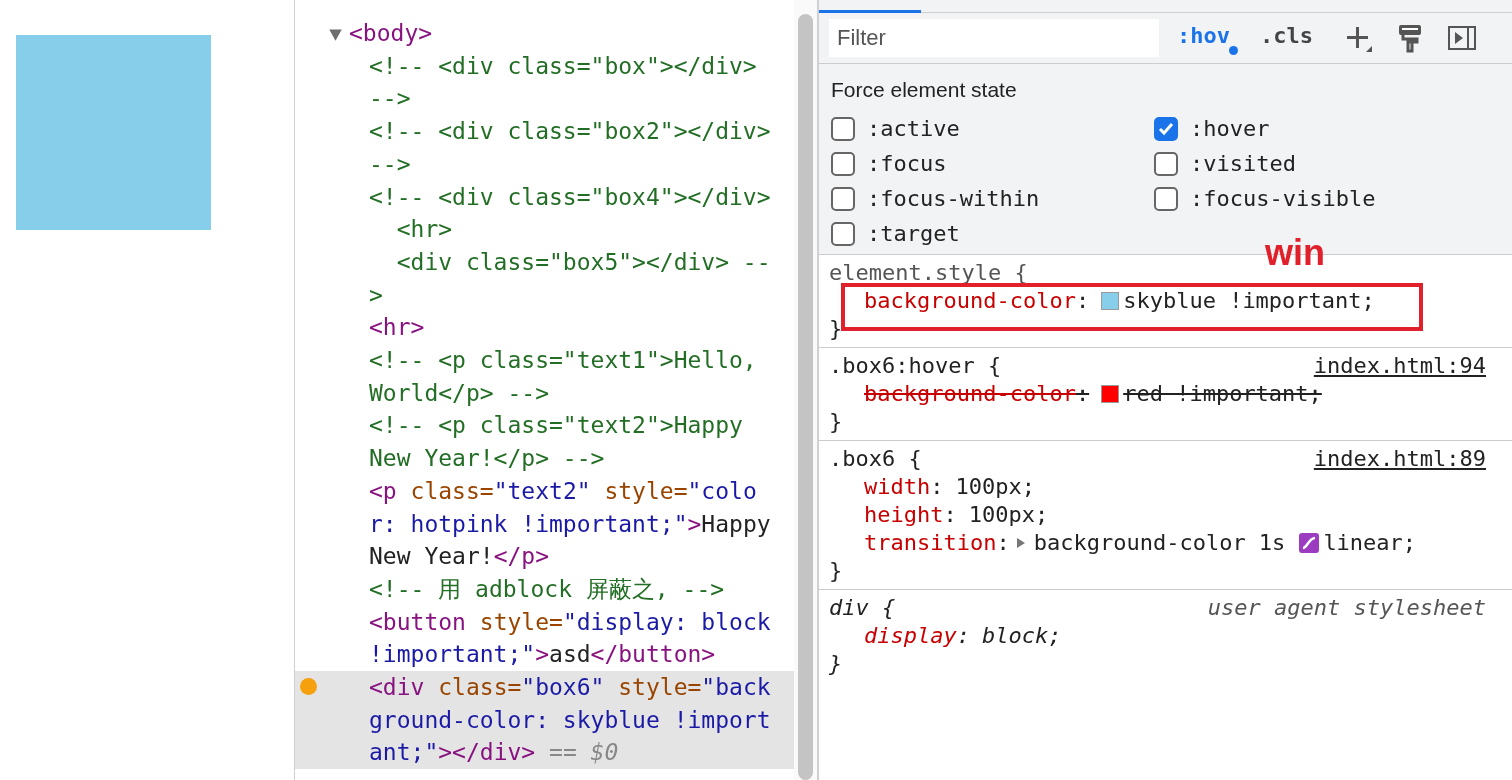  Describe the element at coordinates (1309, 543) in the screenshot. I see `easing-curve-icon` at that location.